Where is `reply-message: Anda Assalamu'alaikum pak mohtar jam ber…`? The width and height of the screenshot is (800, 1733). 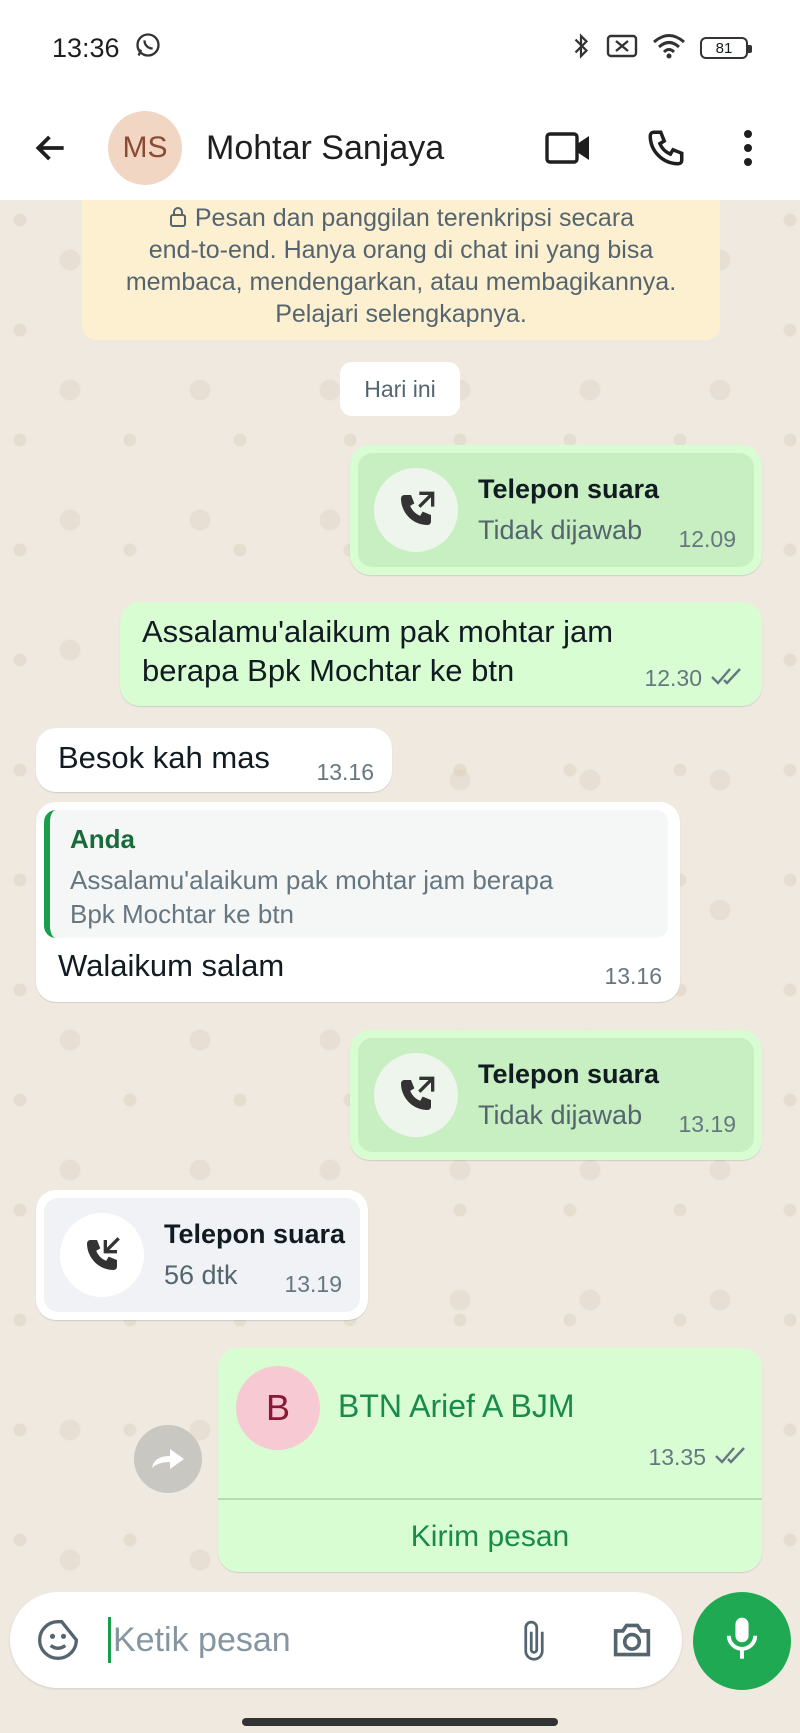 reply-message: Anda Assalamu'alaikum pak mohtar jam ber… is located at coordinates (358, 902).